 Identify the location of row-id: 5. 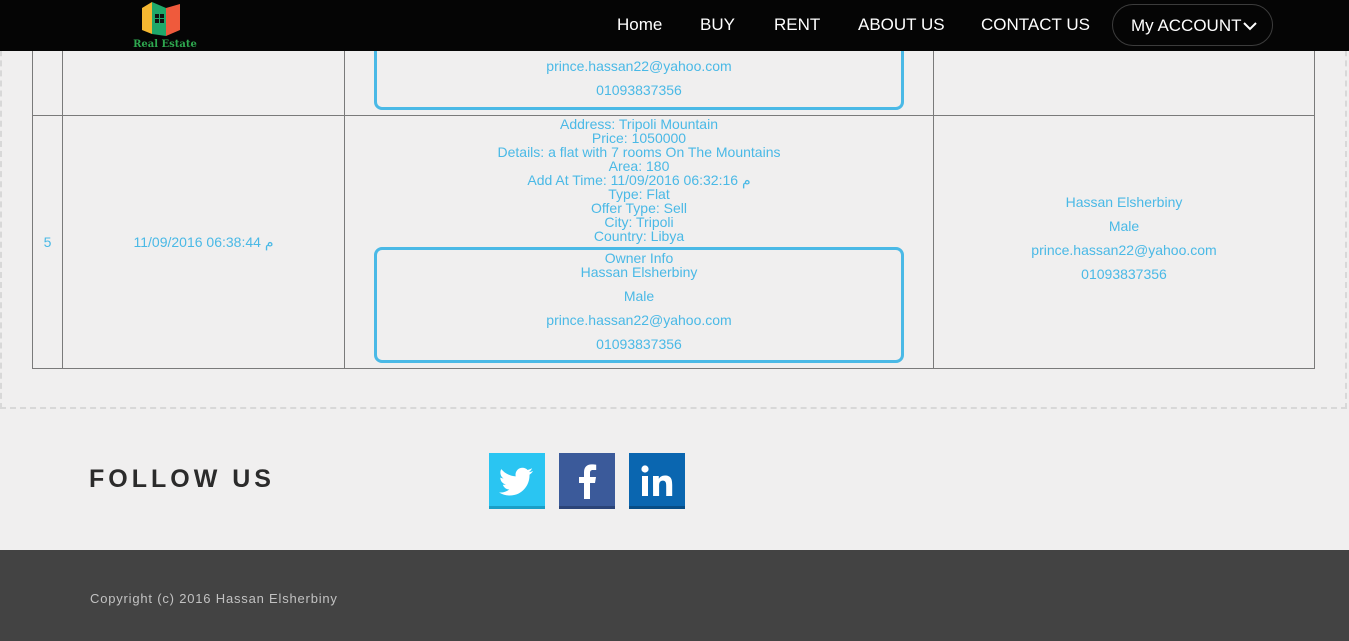
(47, 242).